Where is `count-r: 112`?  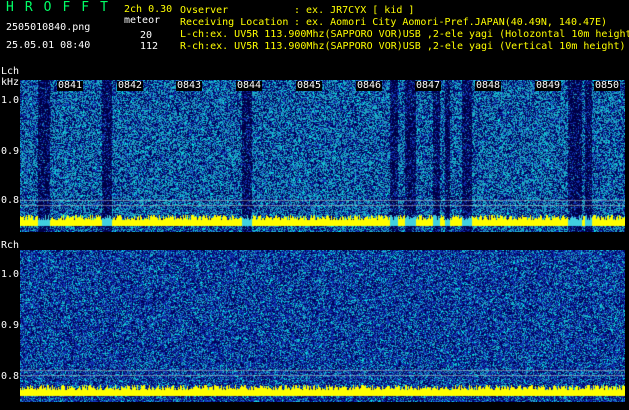 count-r: 112 is located at coordinates (149, 46).